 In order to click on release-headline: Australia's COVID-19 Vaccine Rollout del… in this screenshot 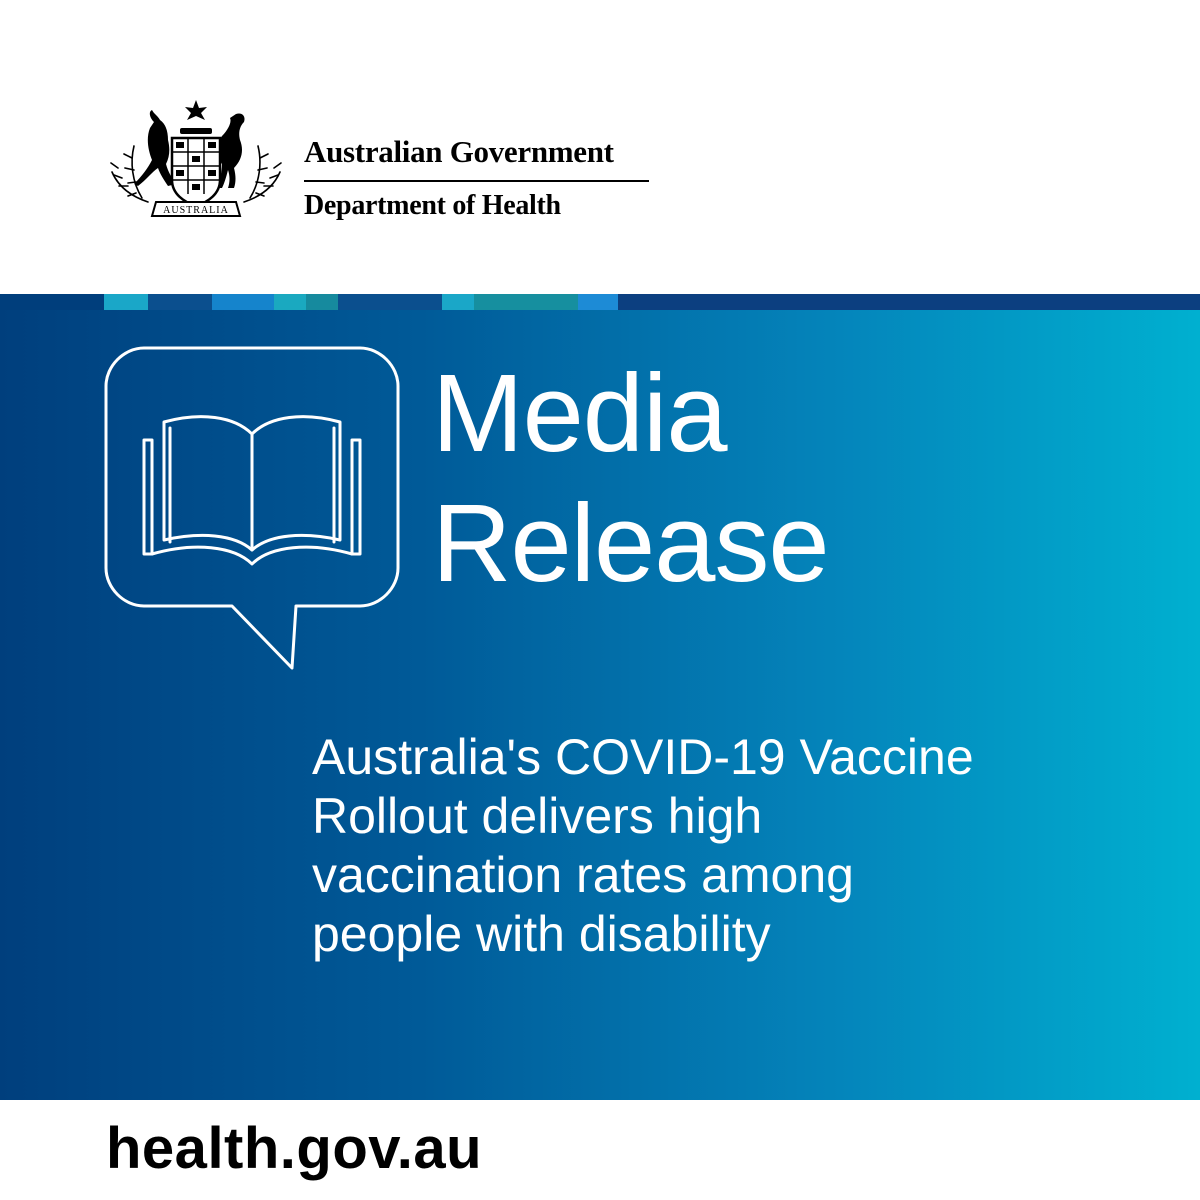, I will do `click(742, 846)`.